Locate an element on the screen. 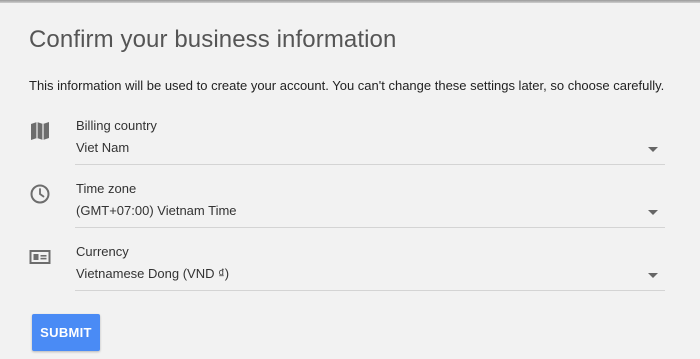 The width and height of the screenshot is (700, 359). time-zone-select: (GMT+07:00) Vietnam Time is located at coordinates (370, 213).